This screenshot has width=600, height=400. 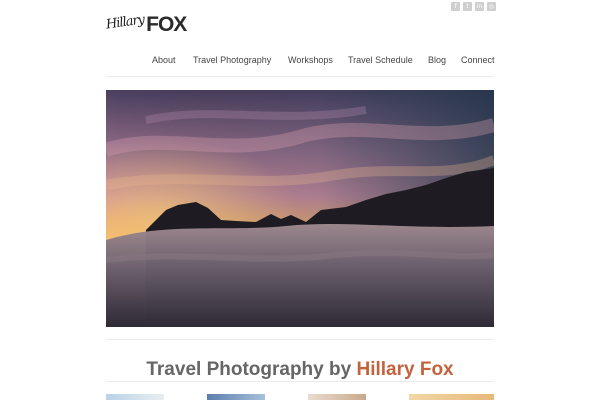 What do you see at coordinates (473, 6) in the screenshot?
I see `social-links: f t in ◎` at bounding box center [473, 6].